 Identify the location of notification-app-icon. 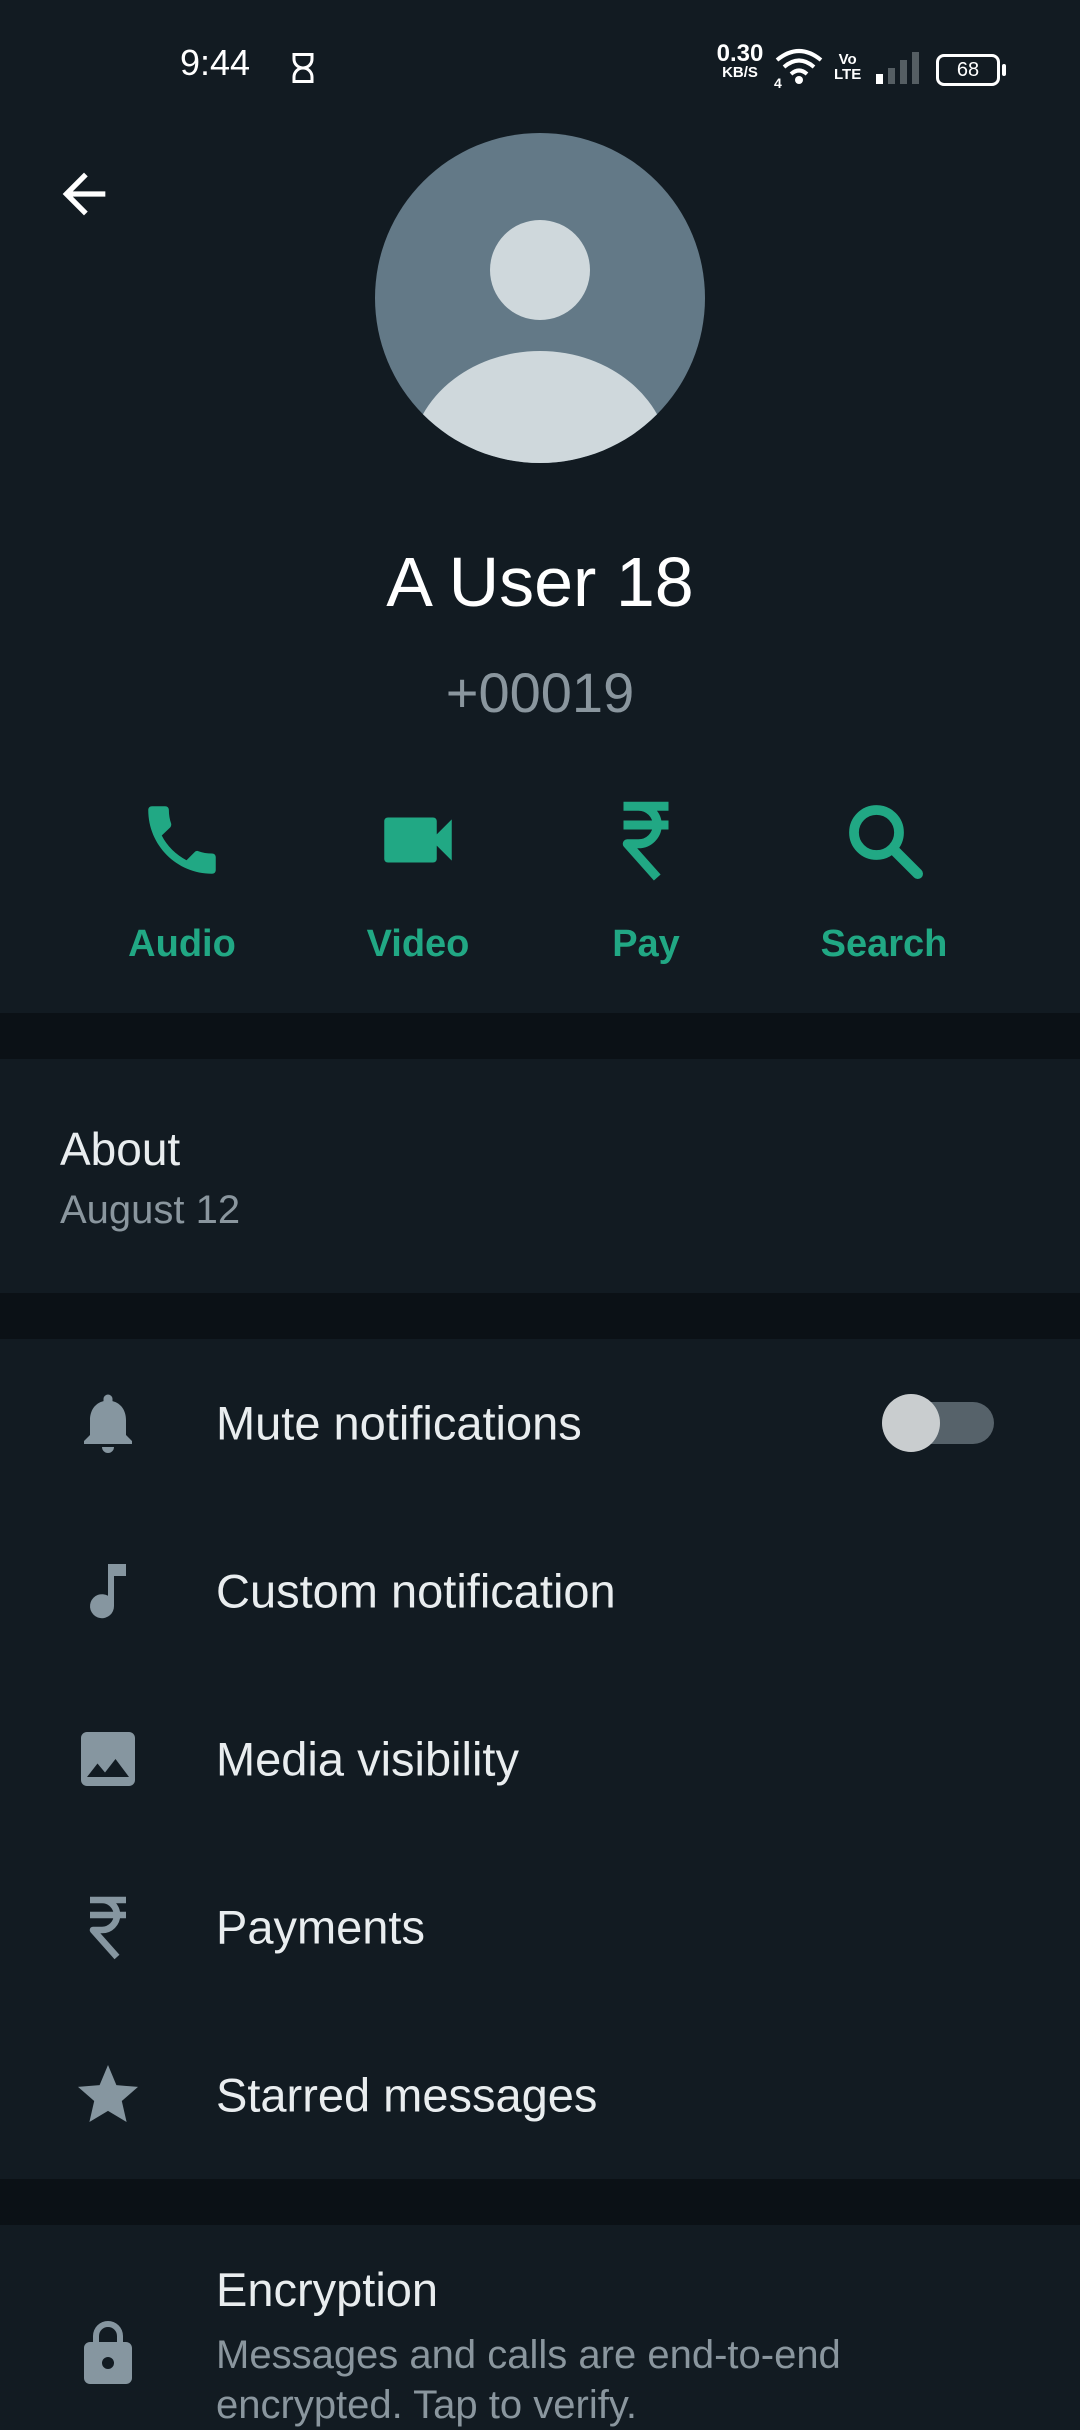
(303, 68).